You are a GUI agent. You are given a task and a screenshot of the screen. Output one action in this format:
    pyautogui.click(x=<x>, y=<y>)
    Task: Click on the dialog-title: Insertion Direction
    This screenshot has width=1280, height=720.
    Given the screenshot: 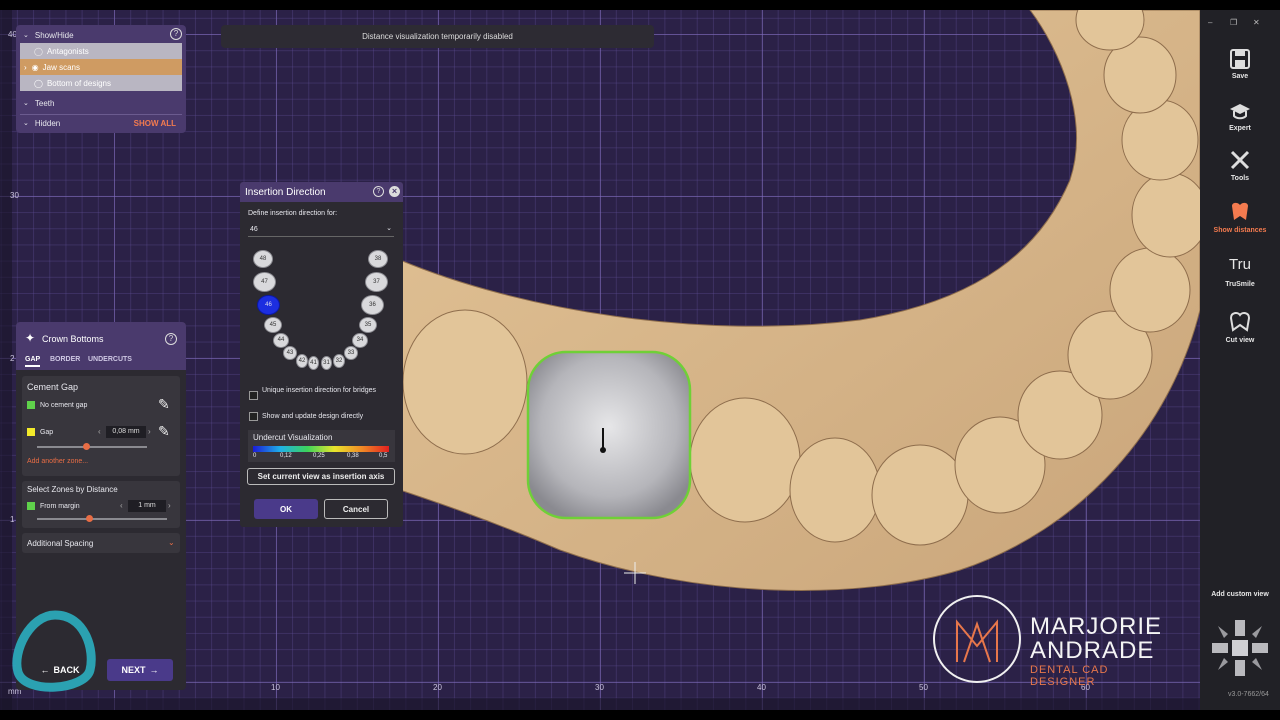 What is the action you would take?
    pyautogui.click(x=285, y=192)
    